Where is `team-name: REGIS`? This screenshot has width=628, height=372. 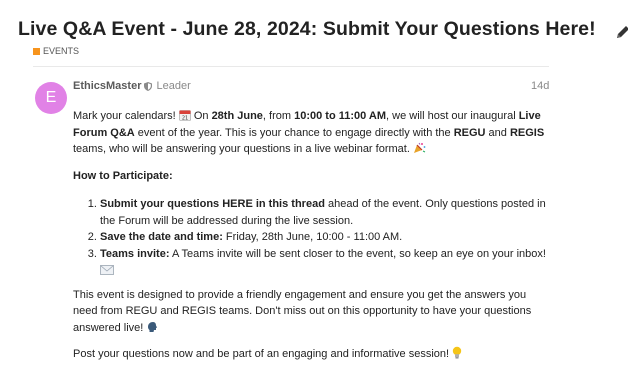 team-name: REGIS is located at coordinates (527, 132).